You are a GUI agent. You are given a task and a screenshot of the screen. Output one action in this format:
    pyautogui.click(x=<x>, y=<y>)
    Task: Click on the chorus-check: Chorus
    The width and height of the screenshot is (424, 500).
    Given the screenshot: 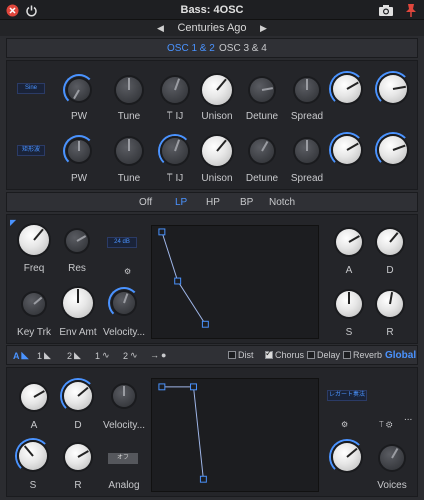 What is the action you would take?
    pyautogui.click(x=285, y=354)
    